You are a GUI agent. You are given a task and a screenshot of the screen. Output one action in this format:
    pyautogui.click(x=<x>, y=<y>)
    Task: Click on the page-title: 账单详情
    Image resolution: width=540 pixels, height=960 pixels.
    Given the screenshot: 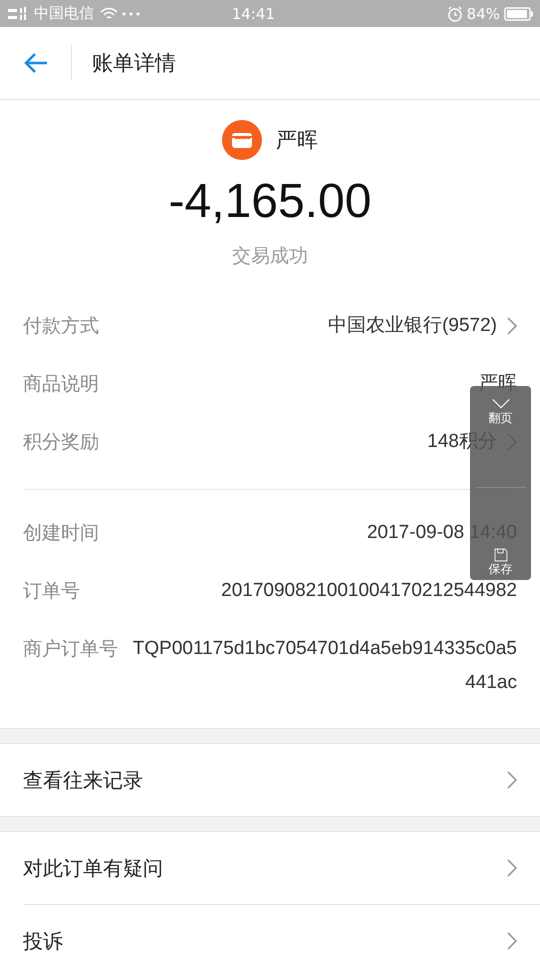 What is the action you would take?
    pyautogui.click(x=134, y=63)
    